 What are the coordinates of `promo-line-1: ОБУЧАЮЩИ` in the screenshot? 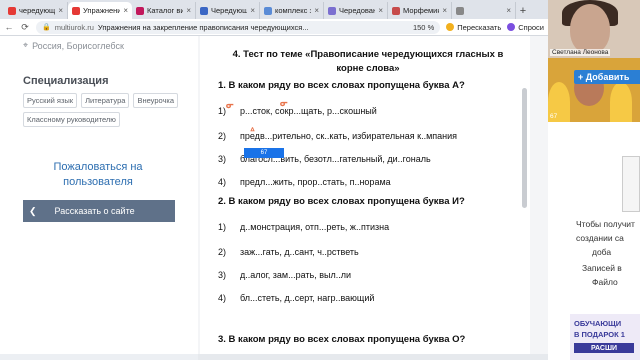 It's located at (598, 323).